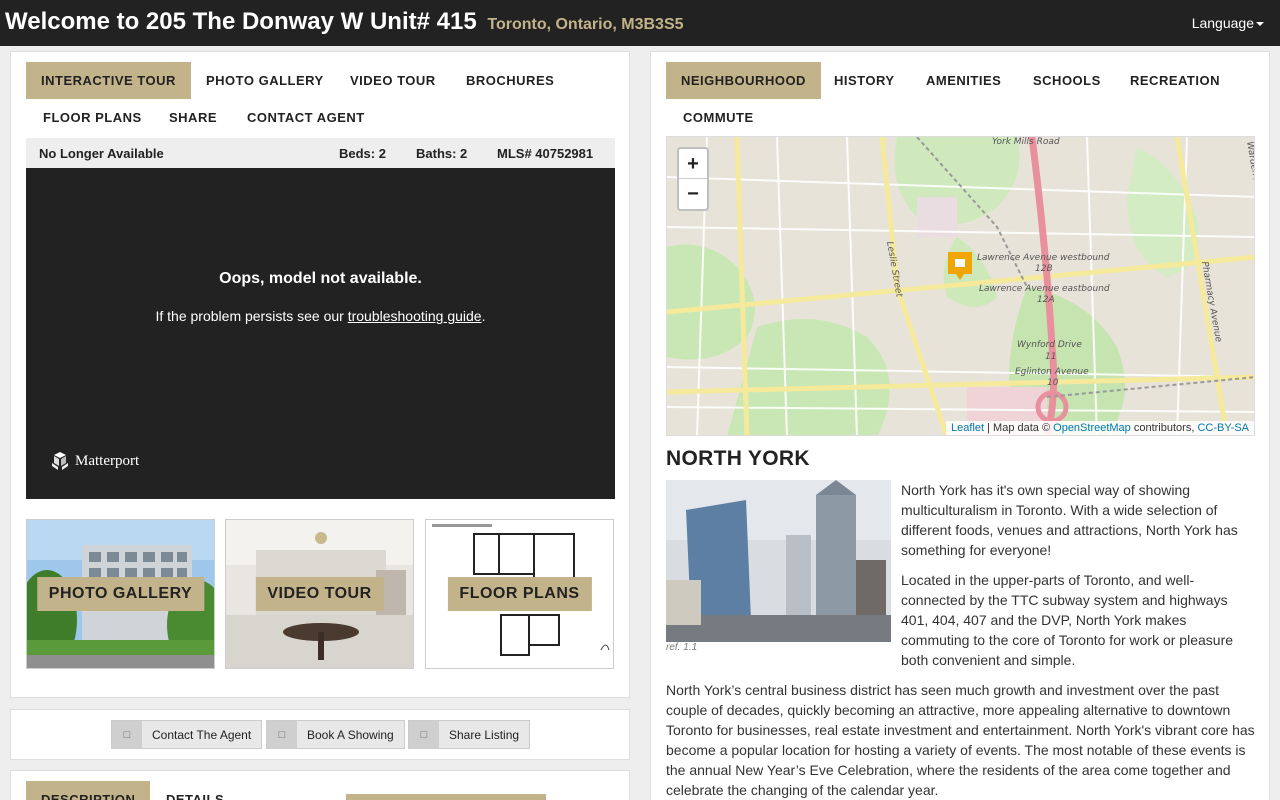 The height and width of the screenshot is (800, 1280). Describe the element at coordinates (1175, 80) in the screenshot. I see `tab-recreation: RECREATION` at that location.